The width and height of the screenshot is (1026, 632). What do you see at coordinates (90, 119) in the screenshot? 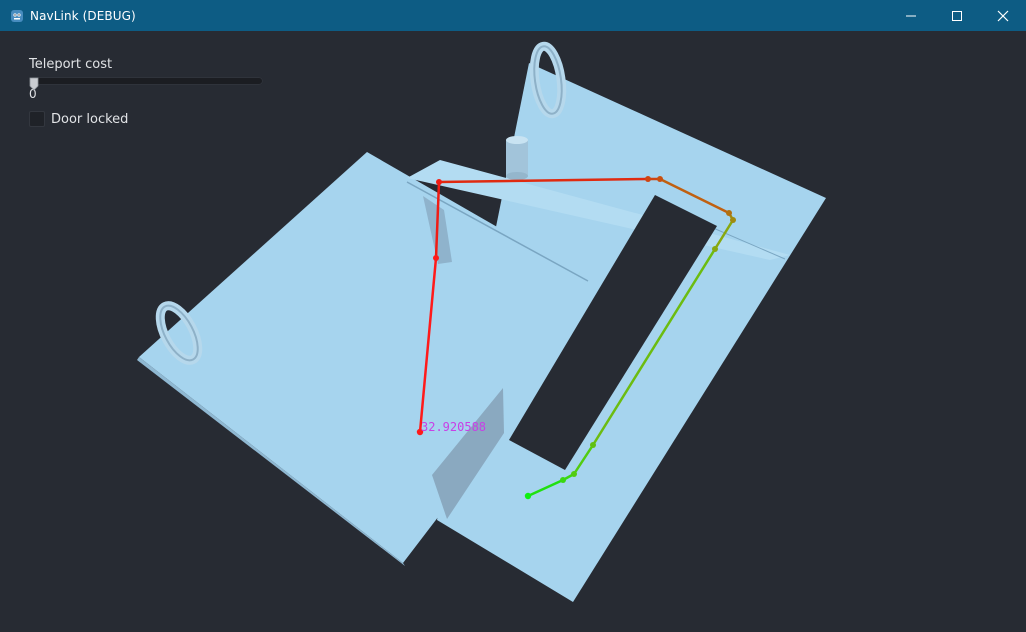
I see `door-locked-label: Door locked` at bounding box center [90, 119].